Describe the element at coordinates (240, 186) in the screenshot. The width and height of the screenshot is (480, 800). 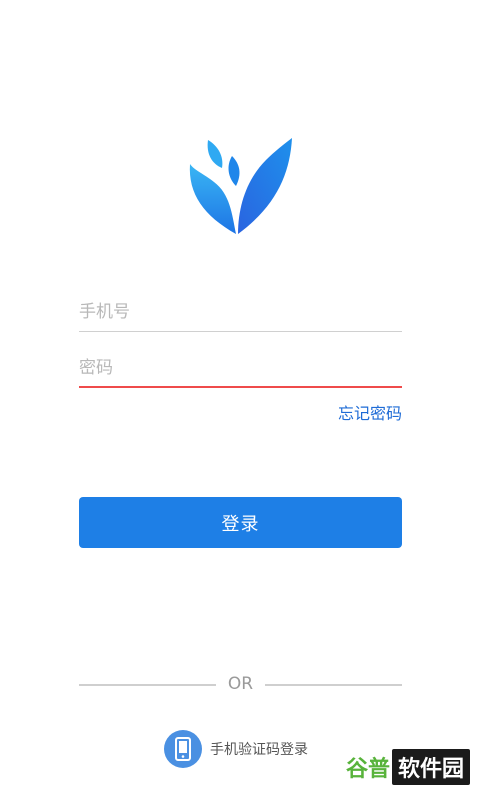
I see `leaf-logo-icon` at that location.